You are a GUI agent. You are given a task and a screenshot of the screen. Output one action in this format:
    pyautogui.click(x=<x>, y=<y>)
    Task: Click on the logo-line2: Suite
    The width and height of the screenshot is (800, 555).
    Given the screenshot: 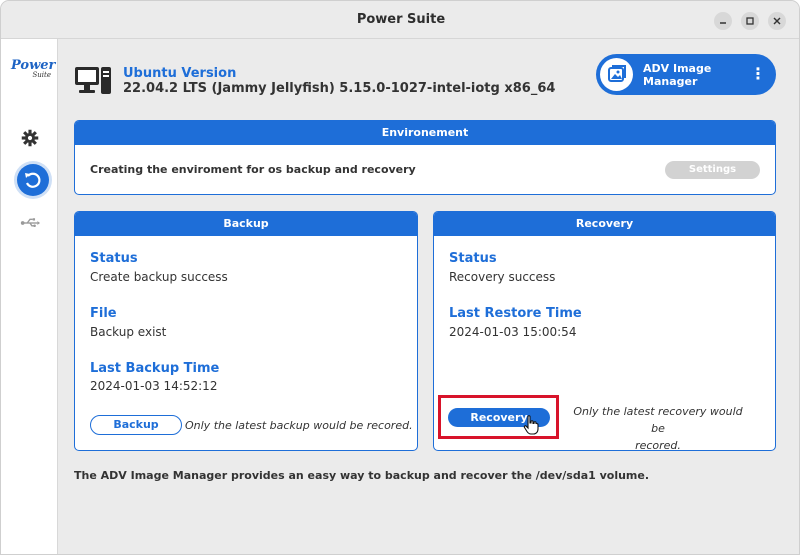 What is the action you would take?
    pyautogui.click(x=42, y=75)
    